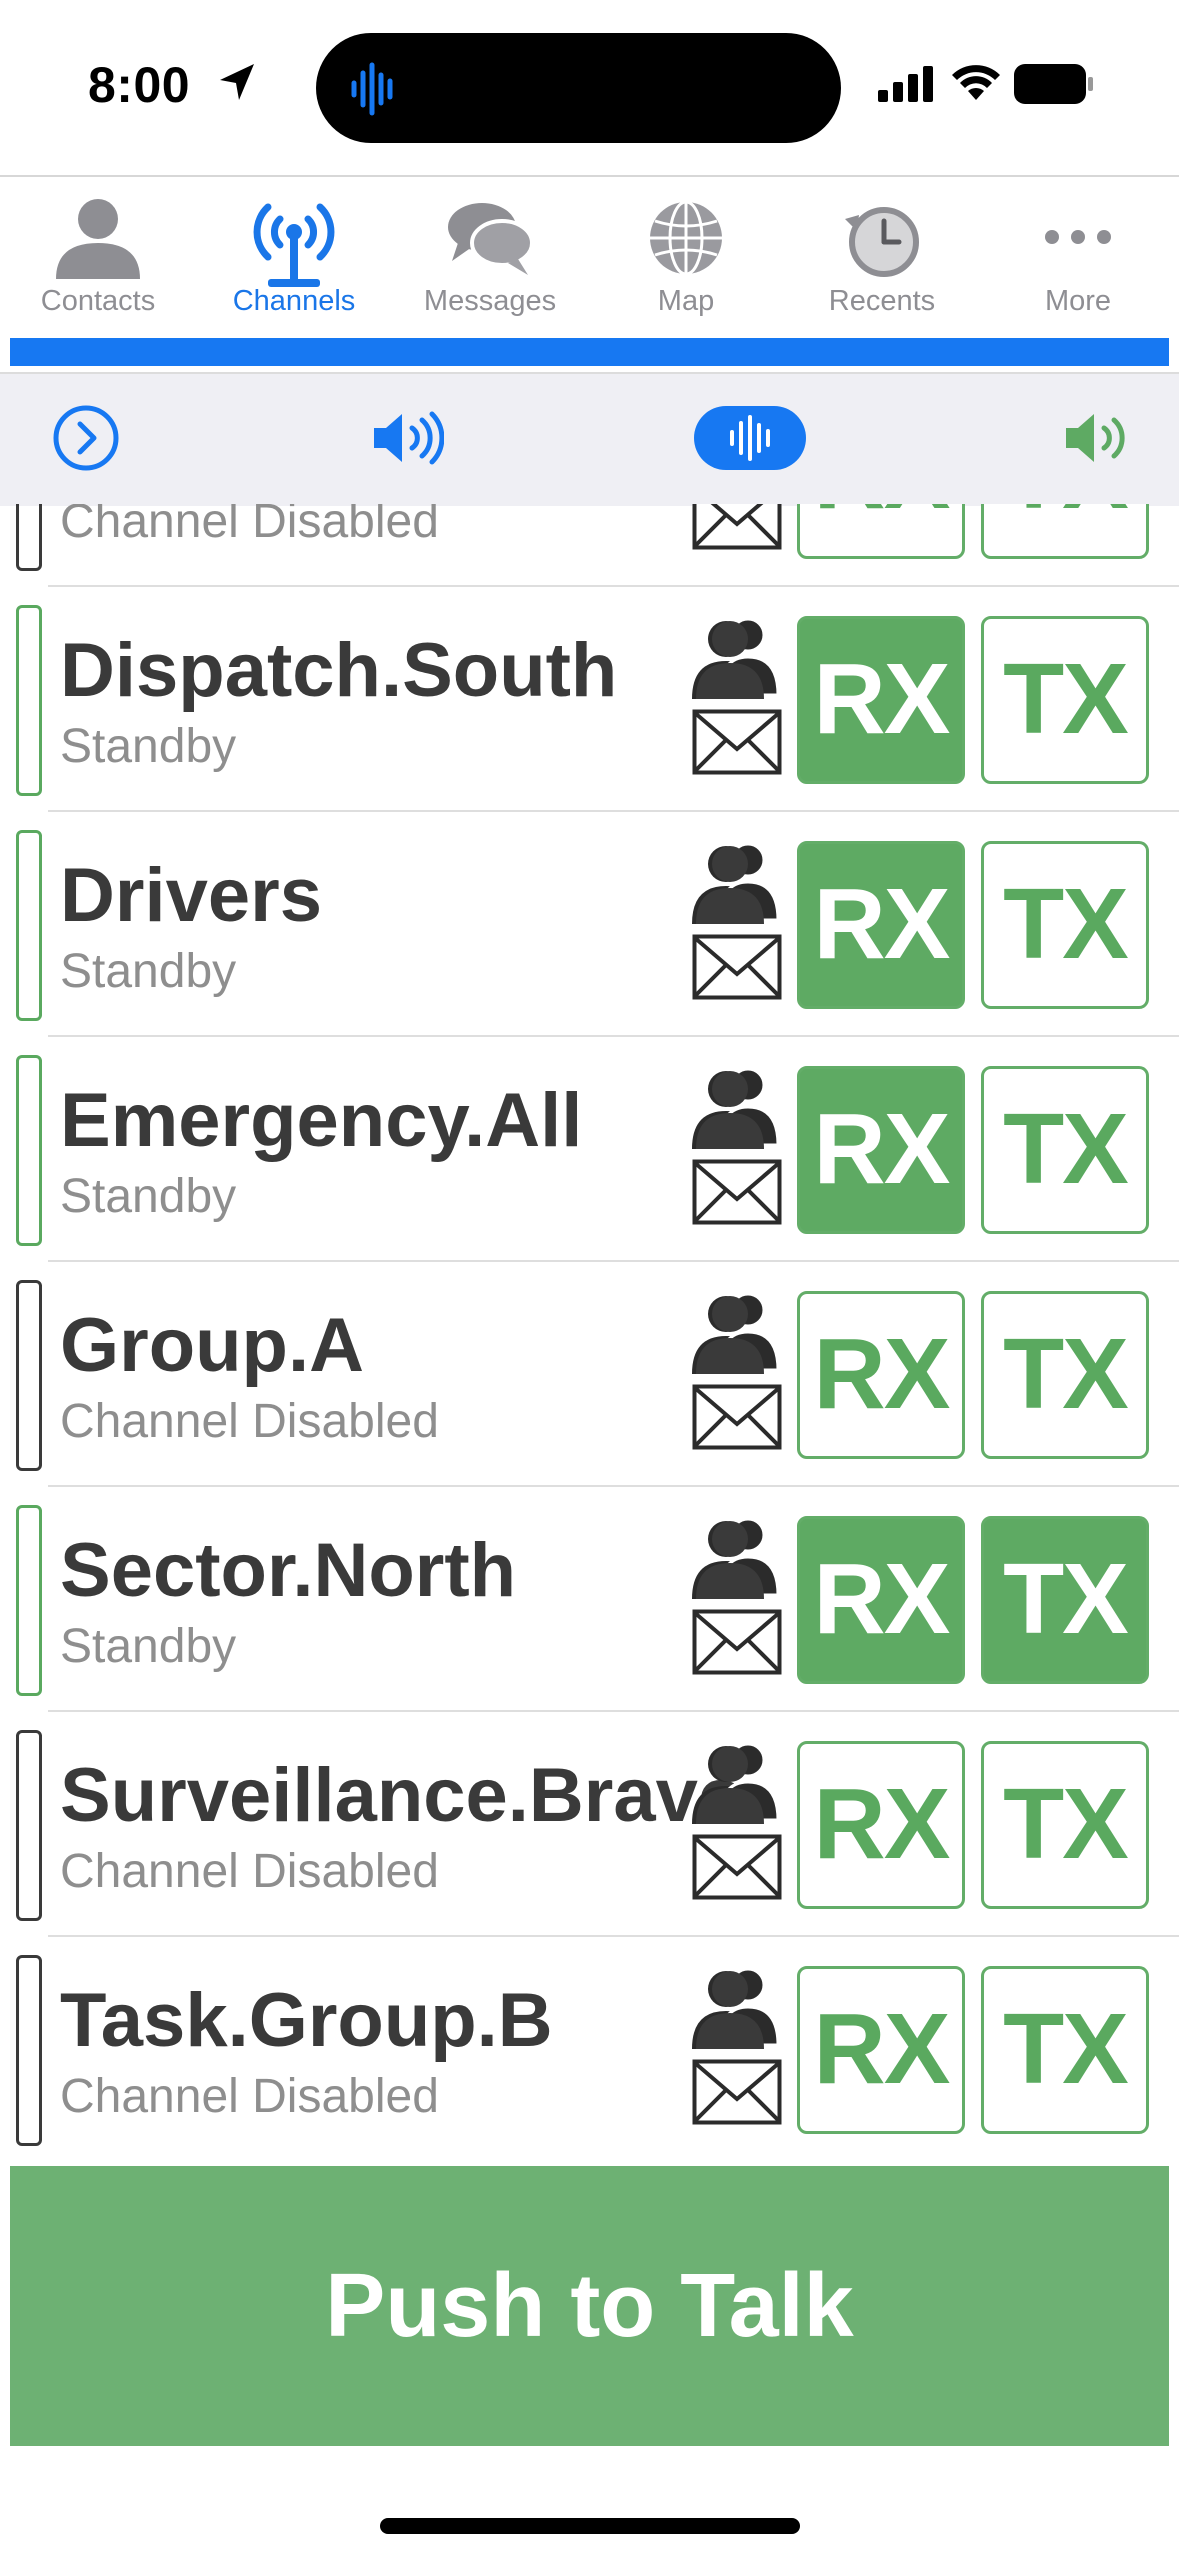  What do you see at coordinates (882, 301) in the screenshot?
I see `tab-label: Recents` at bounding box center [882, 301].